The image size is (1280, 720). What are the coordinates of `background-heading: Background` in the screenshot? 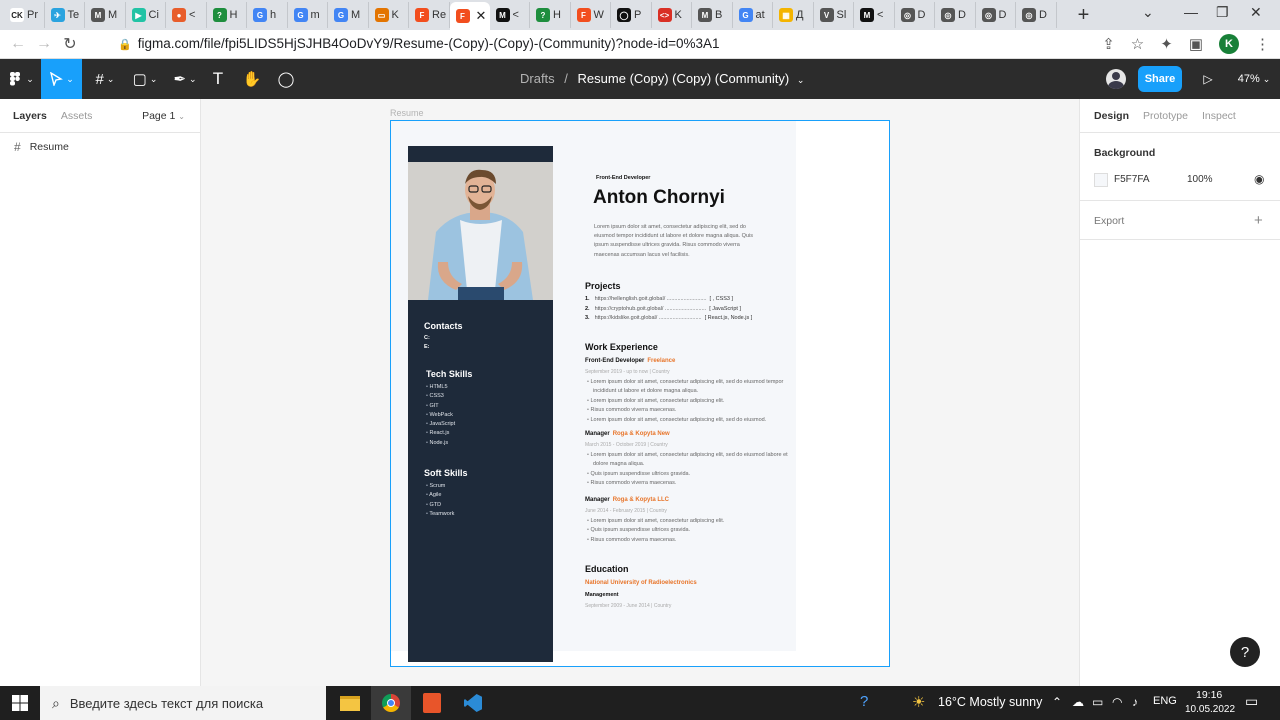 It's located at (1125, 153).